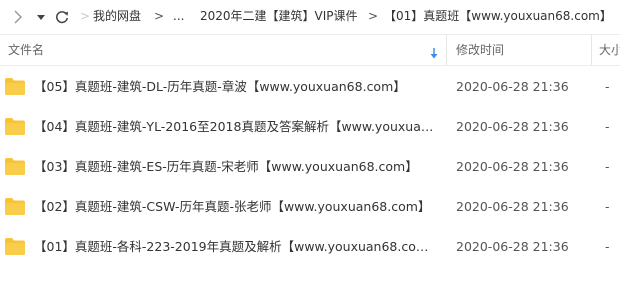 The height and width of the screenshot is (292, 620). What do you see at coordinates (434, 53) in the screenshot?
I see `sort-down-arrow-icon` at bounding box center [434, 53].